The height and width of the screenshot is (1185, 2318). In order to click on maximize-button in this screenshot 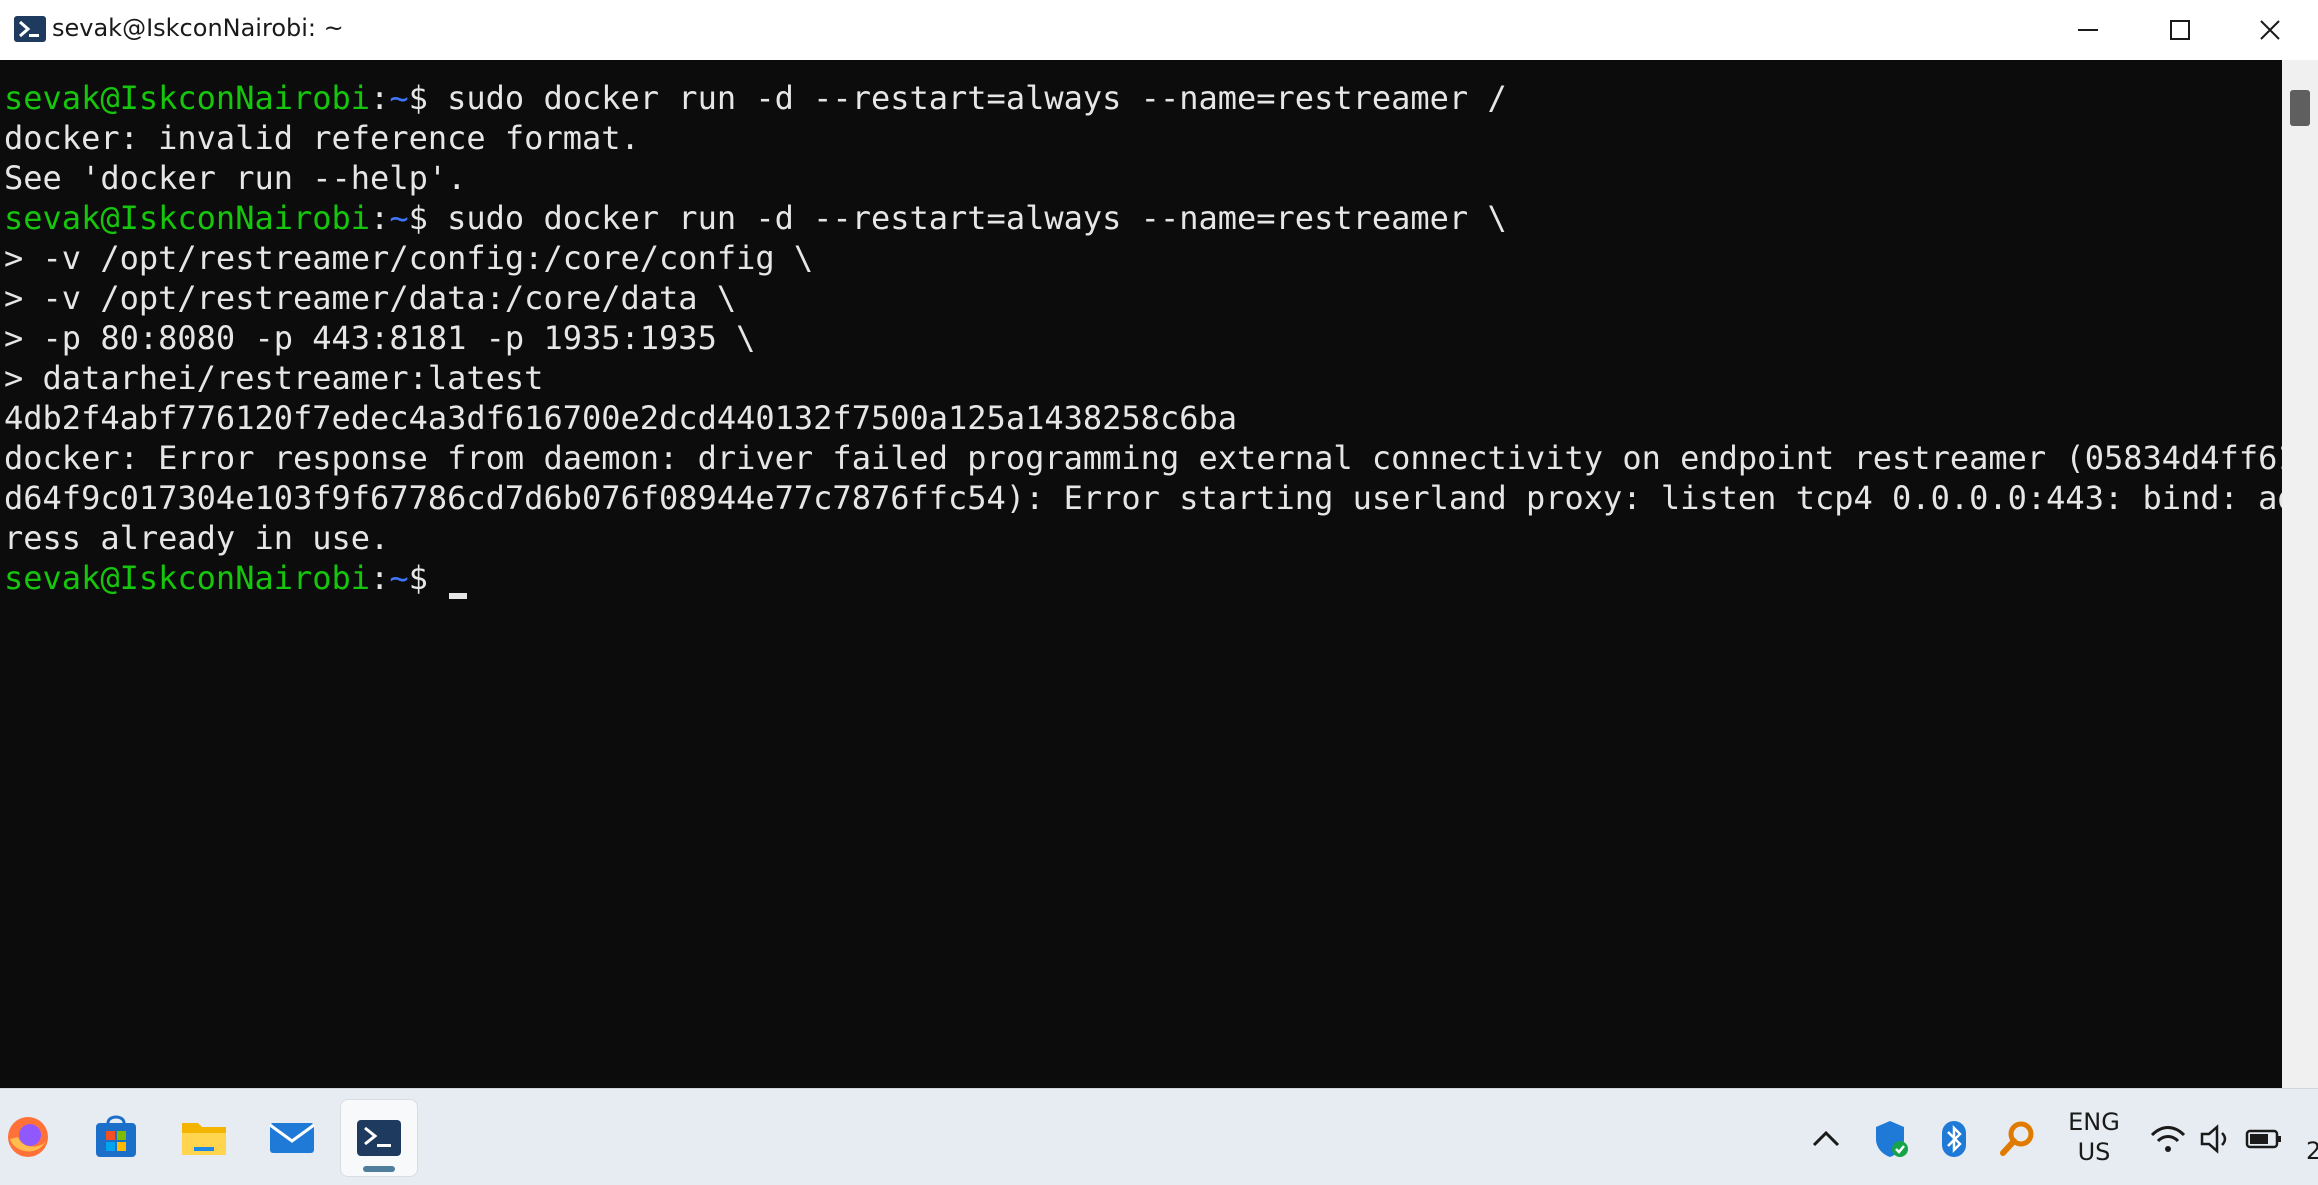, I will do `click(2180, 30)`.